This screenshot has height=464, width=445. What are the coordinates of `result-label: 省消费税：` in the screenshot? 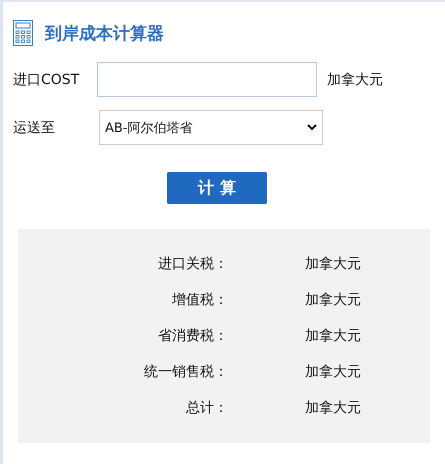 It's located at (192, 336).